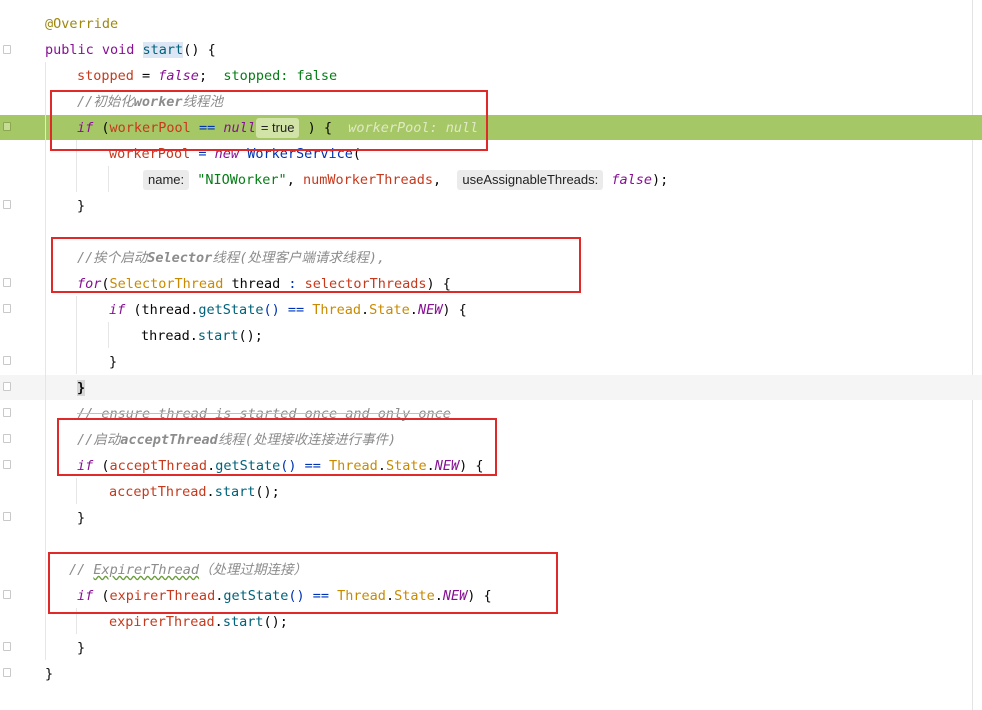 The height and width of the screenshot is (710, 982). I want to click on right-margin-guide, so click(972, 355).